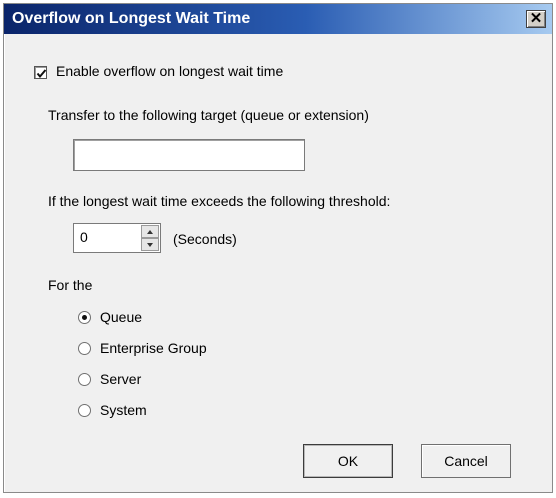 This screenshot has width=556, height=498. I want to click on radio-system, so click(84, 410).